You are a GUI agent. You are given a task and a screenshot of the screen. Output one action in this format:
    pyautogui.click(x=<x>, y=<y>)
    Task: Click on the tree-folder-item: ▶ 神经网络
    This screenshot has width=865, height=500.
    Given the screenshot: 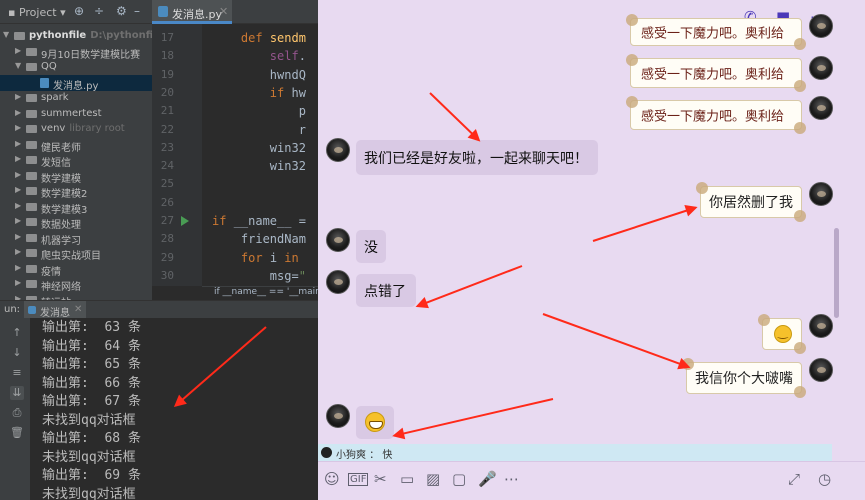 What is the action you would take?
    pyautogui.click(x=76, y=284)
    